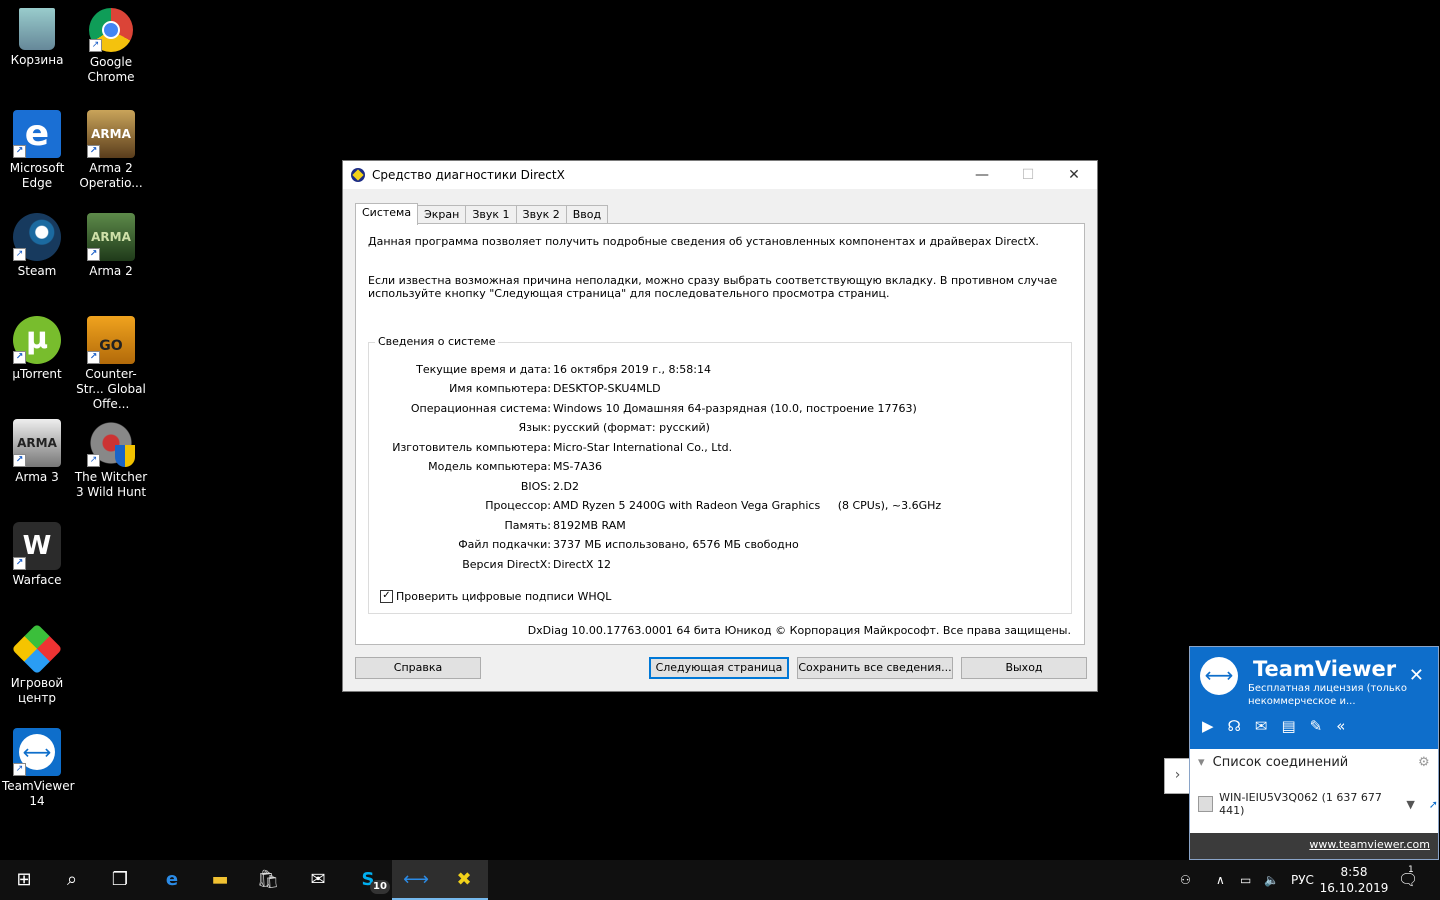 The image size is (1440, 900). I want to click on desktop-icon-arma2: ARMA ↗ Arma 2, so click(111, 246).